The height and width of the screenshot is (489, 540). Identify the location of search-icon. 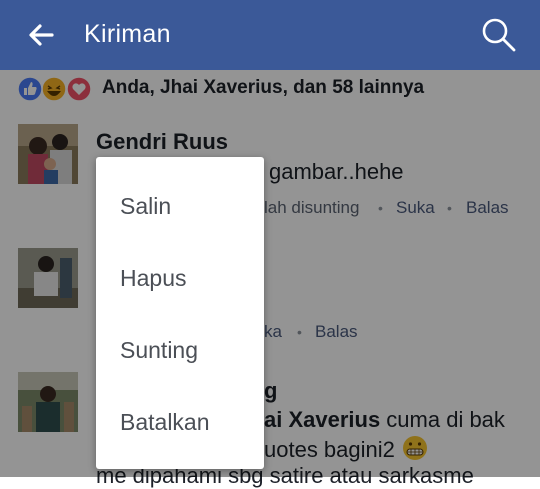
(499, 35).